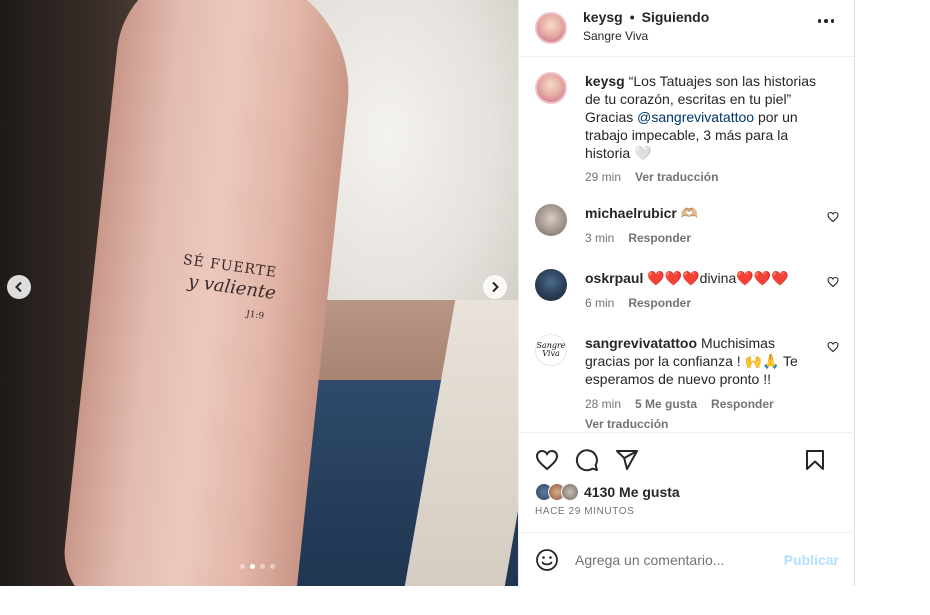 The height and width of the screenshot is (615, 930). What do you see at coordinates (547, 560) in the screenshot?
I see `emoji-icon` at bounding box center [547, 560].